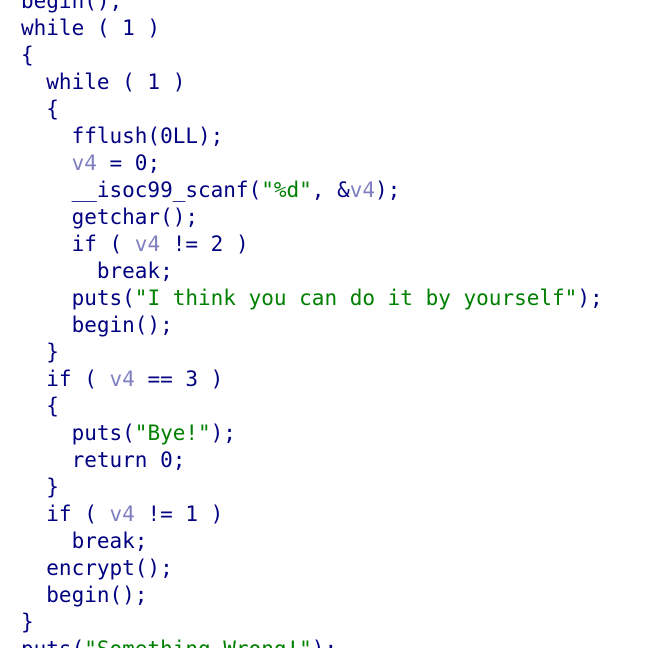  I want to click on code-line: if ( v4 != 2 ), so click(135, 244).